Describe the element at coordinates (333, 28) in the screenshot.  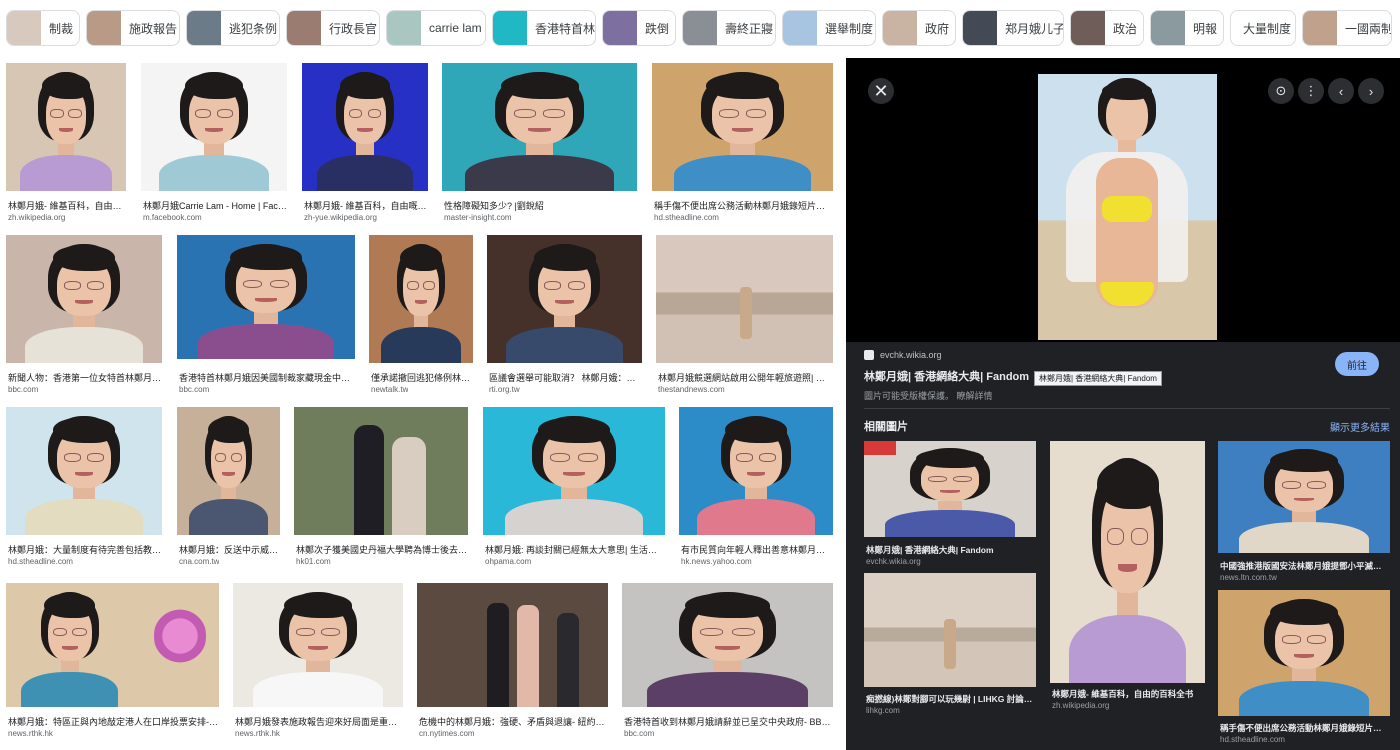
I see `chip-3: 行政長官` at that location.